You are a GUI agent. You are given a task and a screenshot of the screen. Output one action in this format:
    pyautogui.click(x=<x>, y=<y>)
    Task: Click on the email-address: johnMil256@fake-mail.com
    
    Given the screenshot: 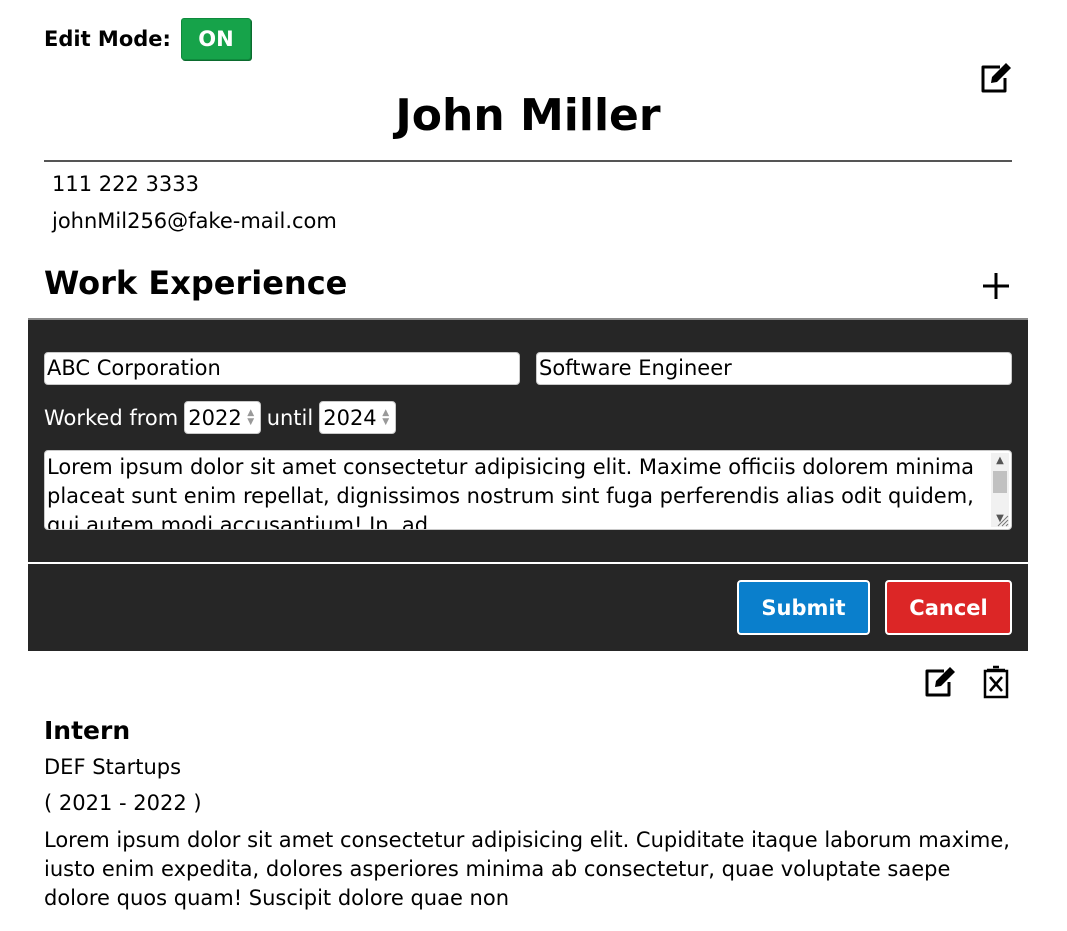 What is the action you would take?
    pyautogui.click(x=194, y=221)
    